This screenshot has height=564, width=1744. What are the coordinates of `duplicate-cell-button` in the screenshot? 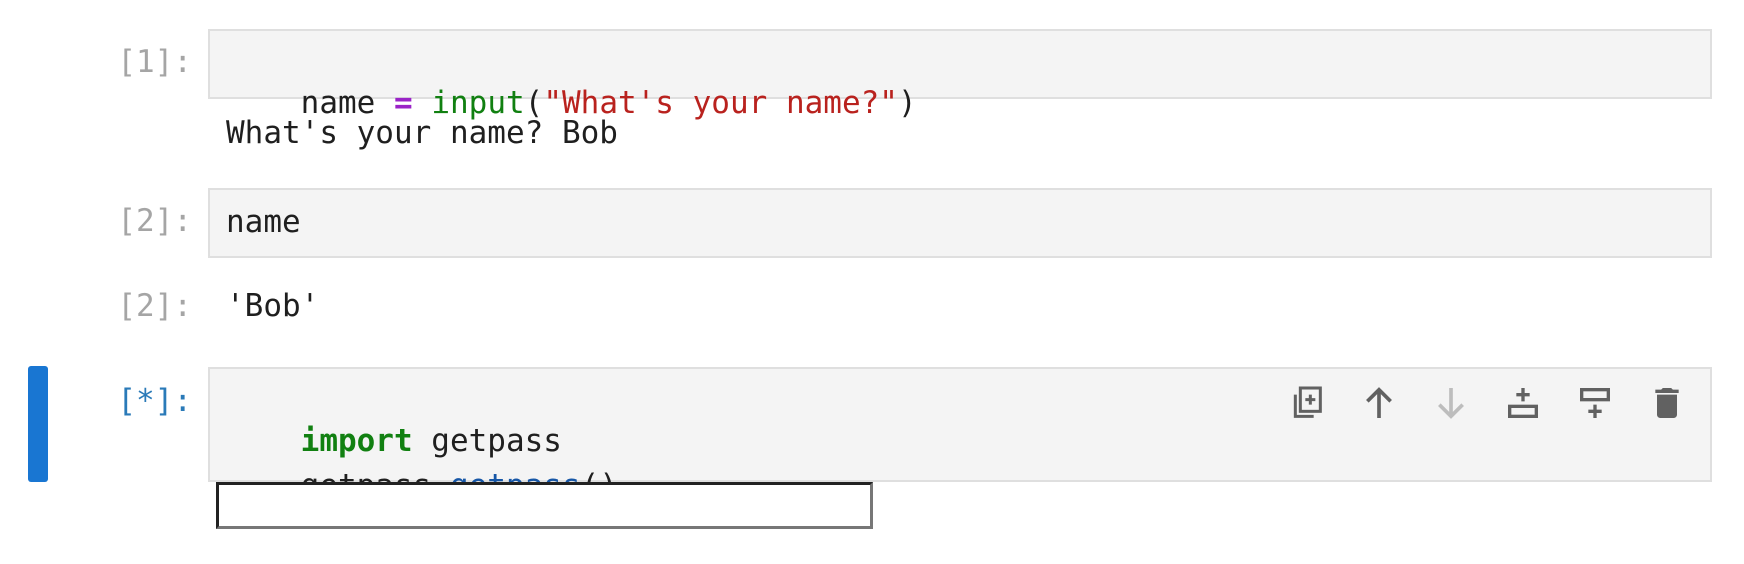 It's located at (1307, 403).